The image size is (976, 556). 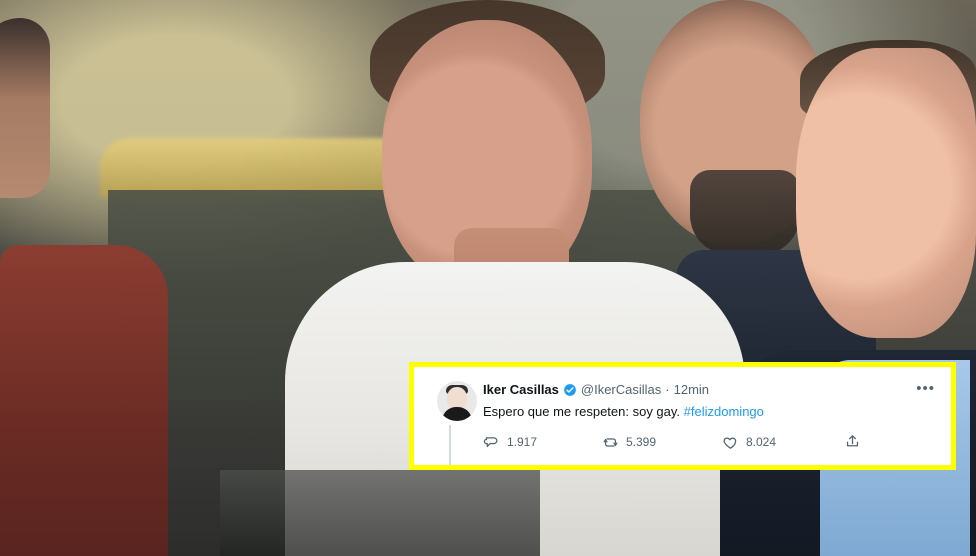 I want to click on retweet-icon, so click(x=610, y=442).